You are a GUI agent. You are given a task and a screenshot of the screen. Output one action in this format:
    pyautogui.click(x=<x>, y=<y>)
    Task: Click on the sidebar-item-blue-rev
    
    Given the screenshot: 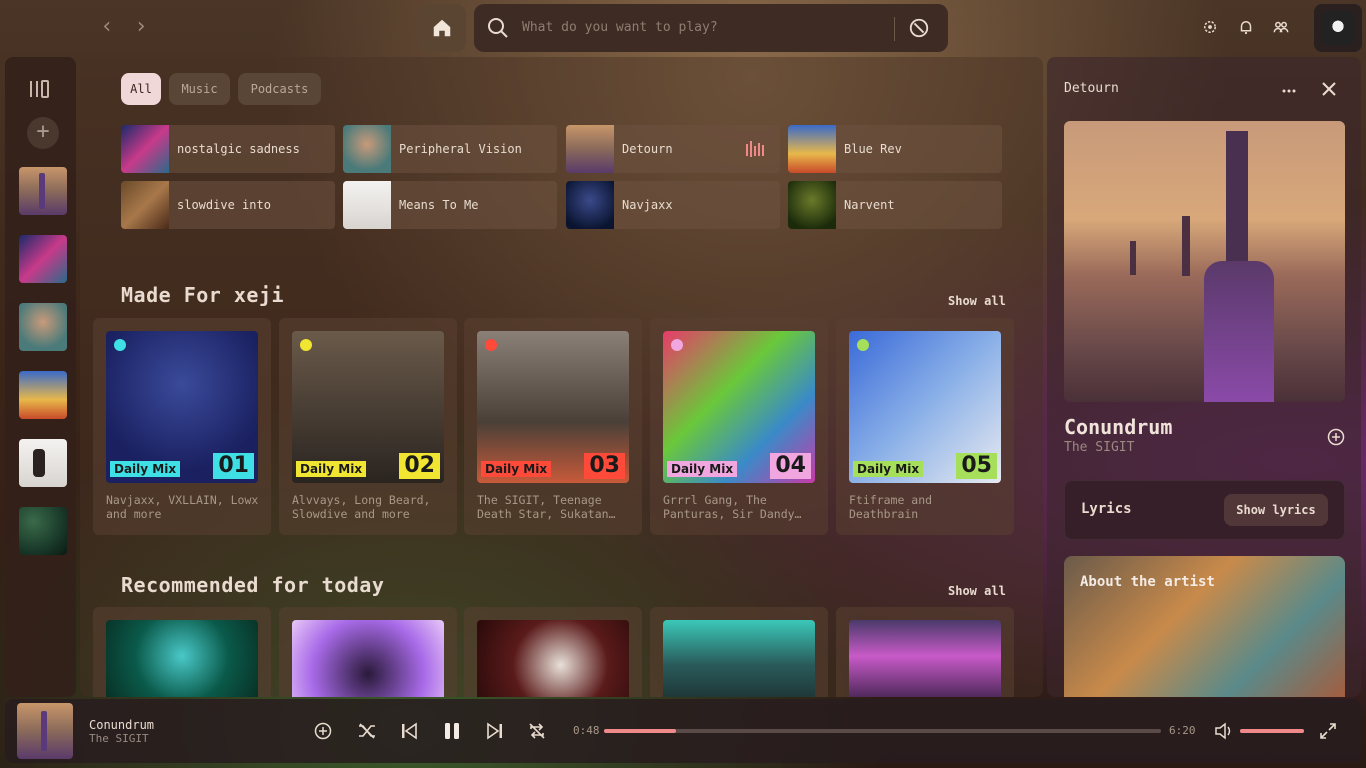 What is the action you would take?
    pyautogui.click(x=43, y=395)
    